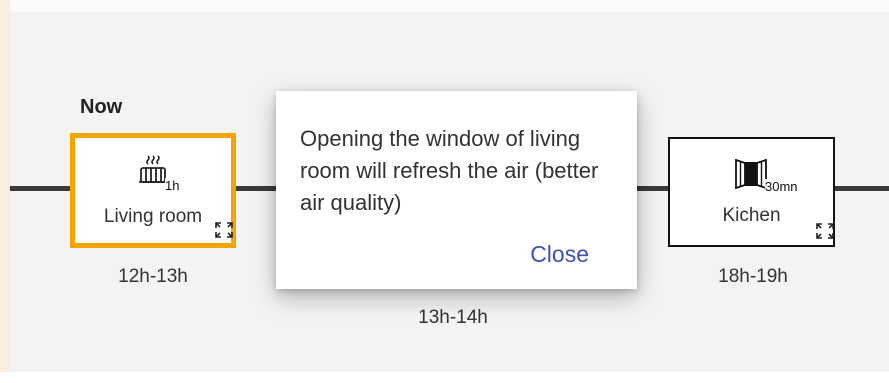 The width and height of the screenshot is (889, 383). I want to click on slot-room-name: Kichen, so click(751, 215).